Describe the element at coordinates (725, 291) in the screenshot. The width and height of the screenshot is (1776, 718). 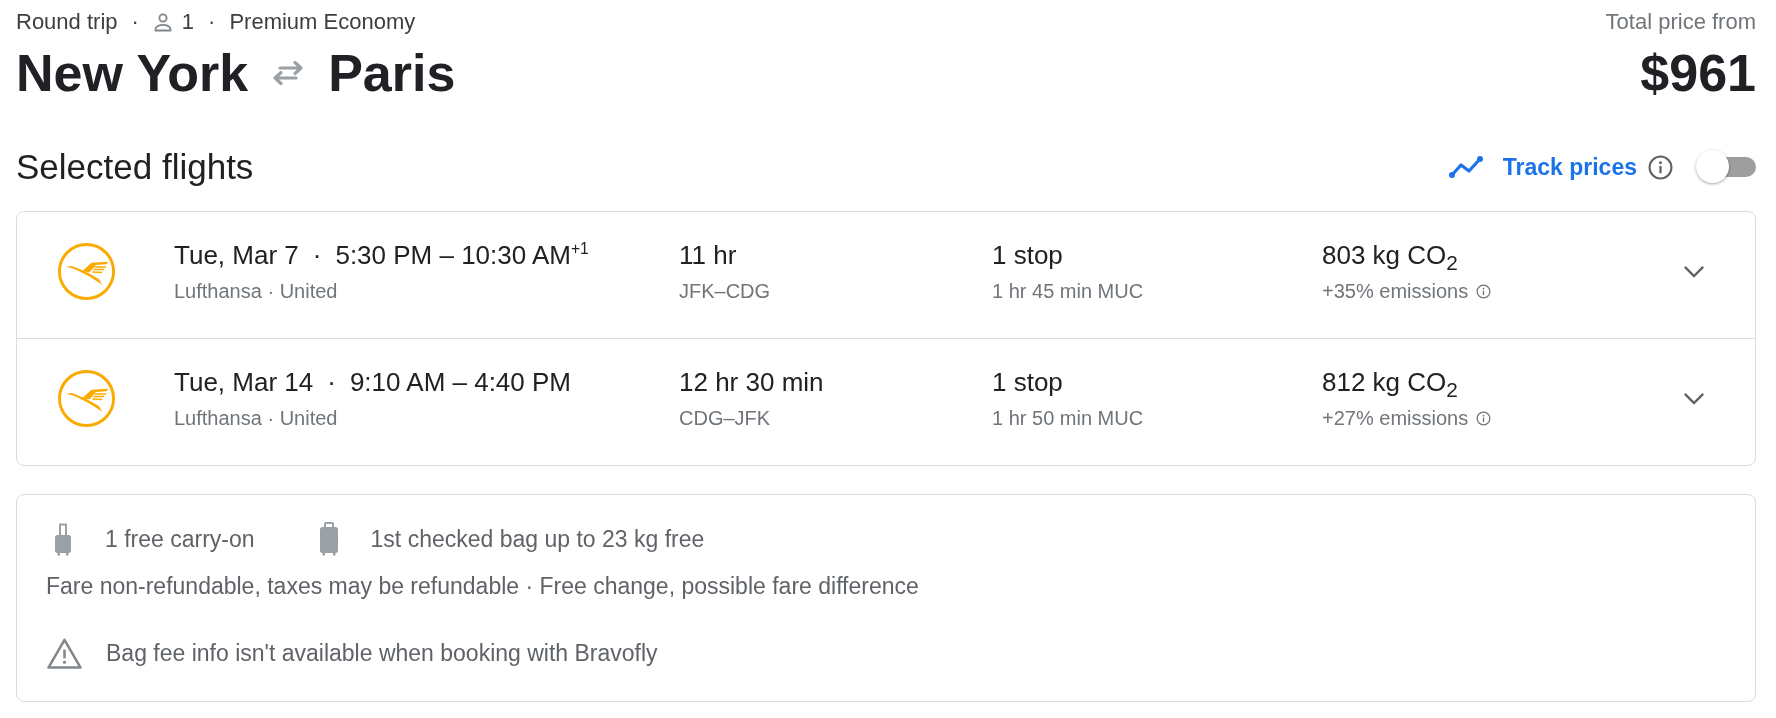
I see `airport-codes: JFK–CDG` at that location.